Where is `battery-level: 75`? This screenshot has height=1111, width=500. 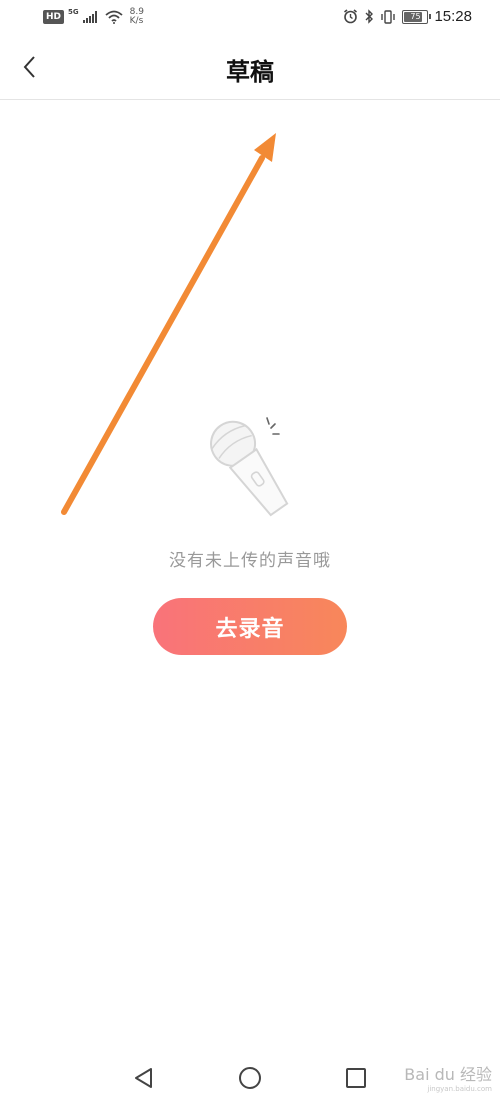 battery-level: 75 is located at coordinates (415, 16).